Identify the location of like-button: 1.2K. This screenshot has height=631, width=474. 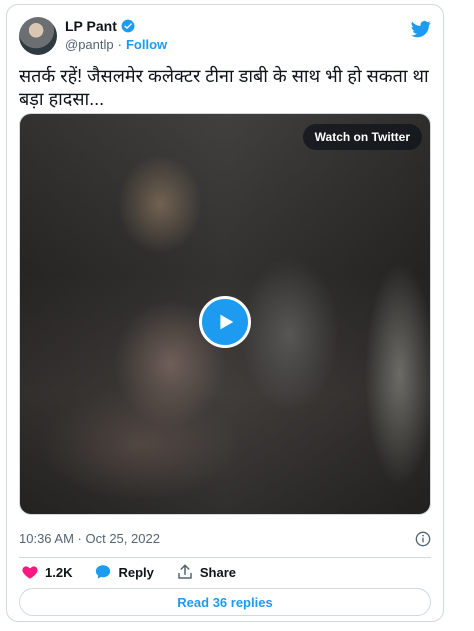
(46, 572).